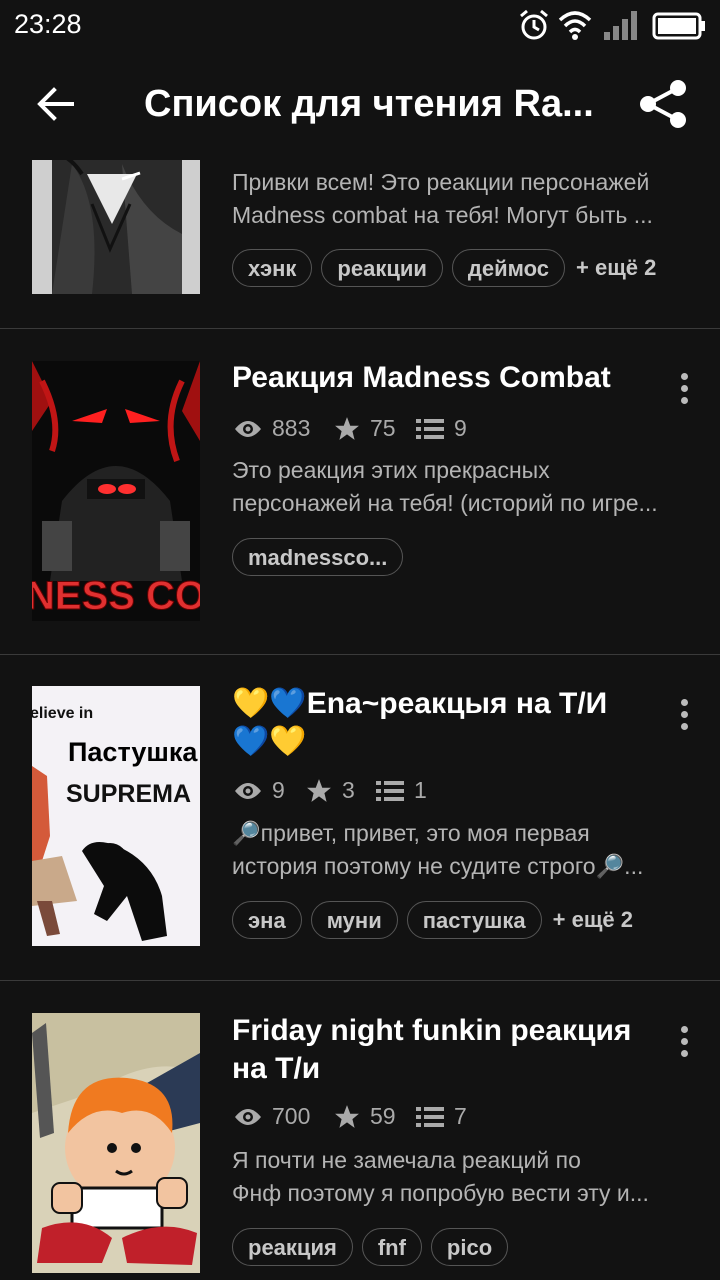 This screenshot has height=1280, width=720. I want to click on tag-list: реакция fnf pico, so click(374, 1247).